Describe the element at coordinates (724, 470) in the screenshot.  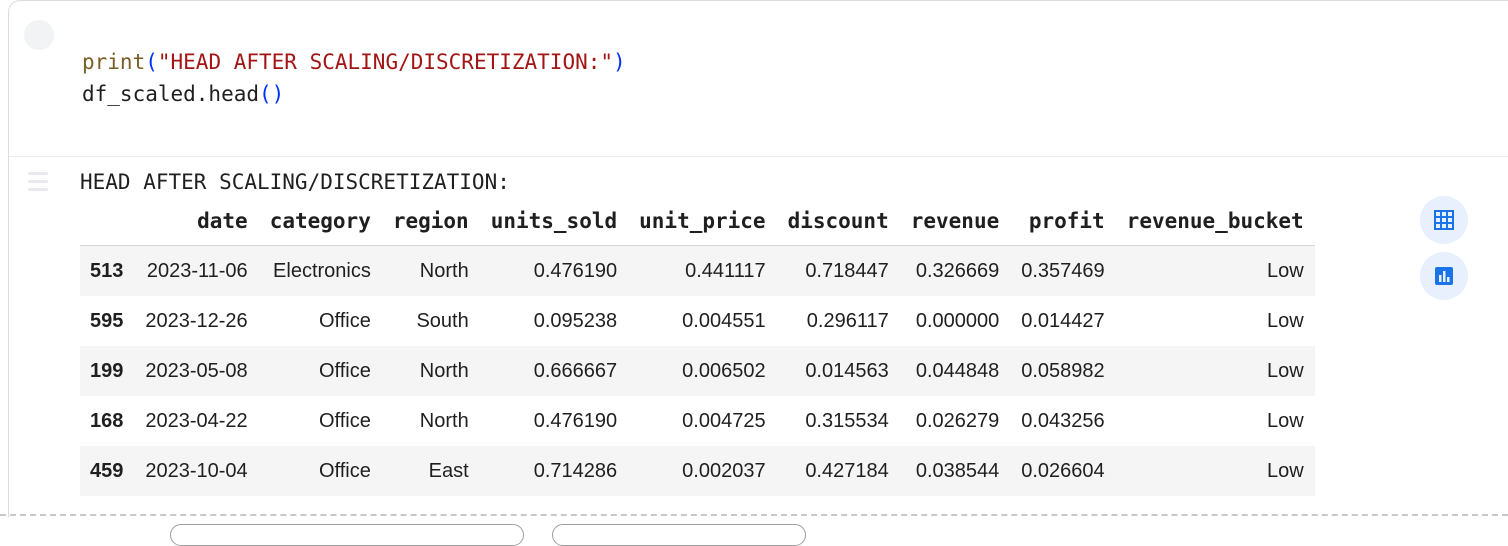
I see `table-cell: 0.002037` at that location.